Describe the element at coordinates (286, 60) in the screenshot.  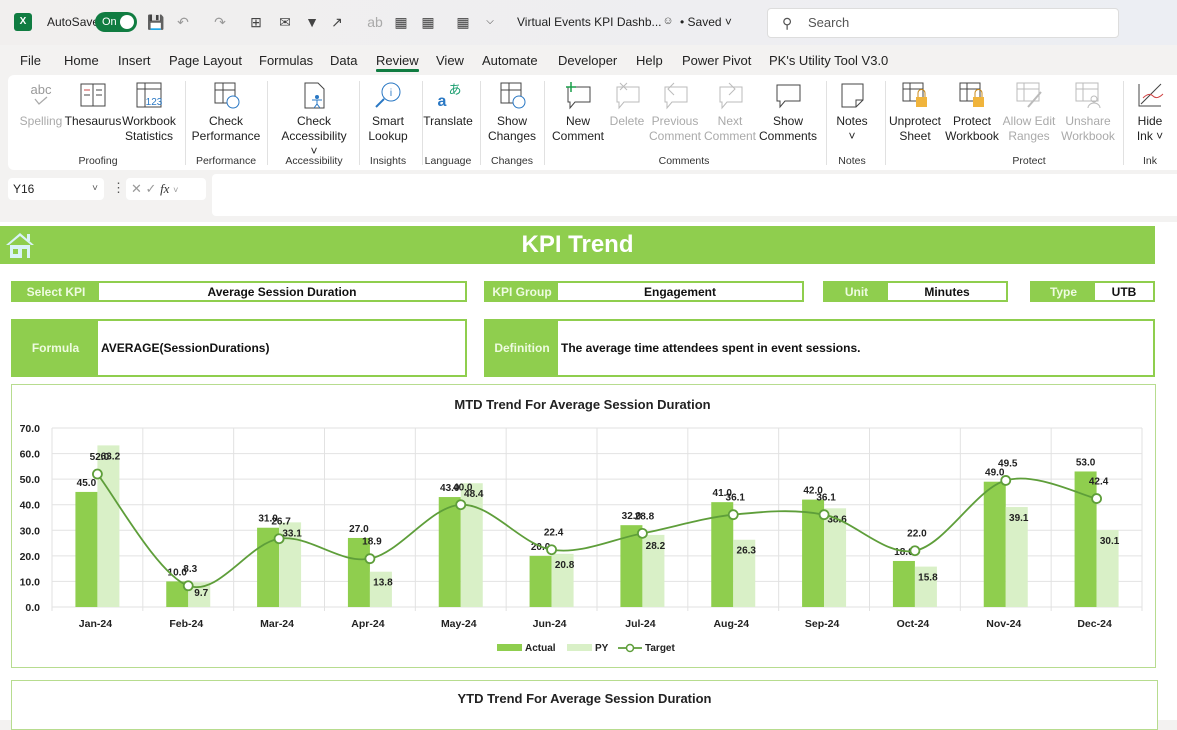
I see `menu-tab-formulas: Formulas` at that location.